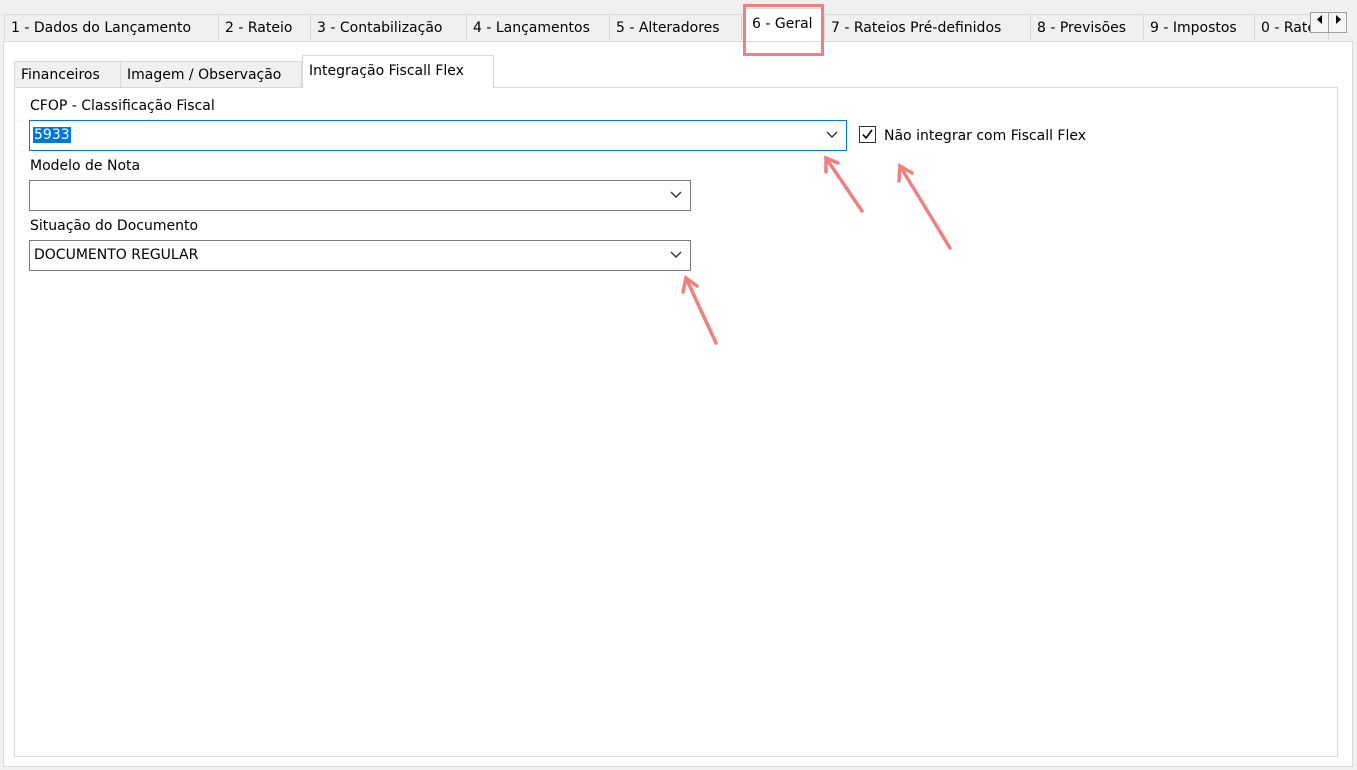  Describe the element at coordinates (122, 106) in the screenshot. I see `cfop-label: CFOP - Classificação Fiscal` at that location.